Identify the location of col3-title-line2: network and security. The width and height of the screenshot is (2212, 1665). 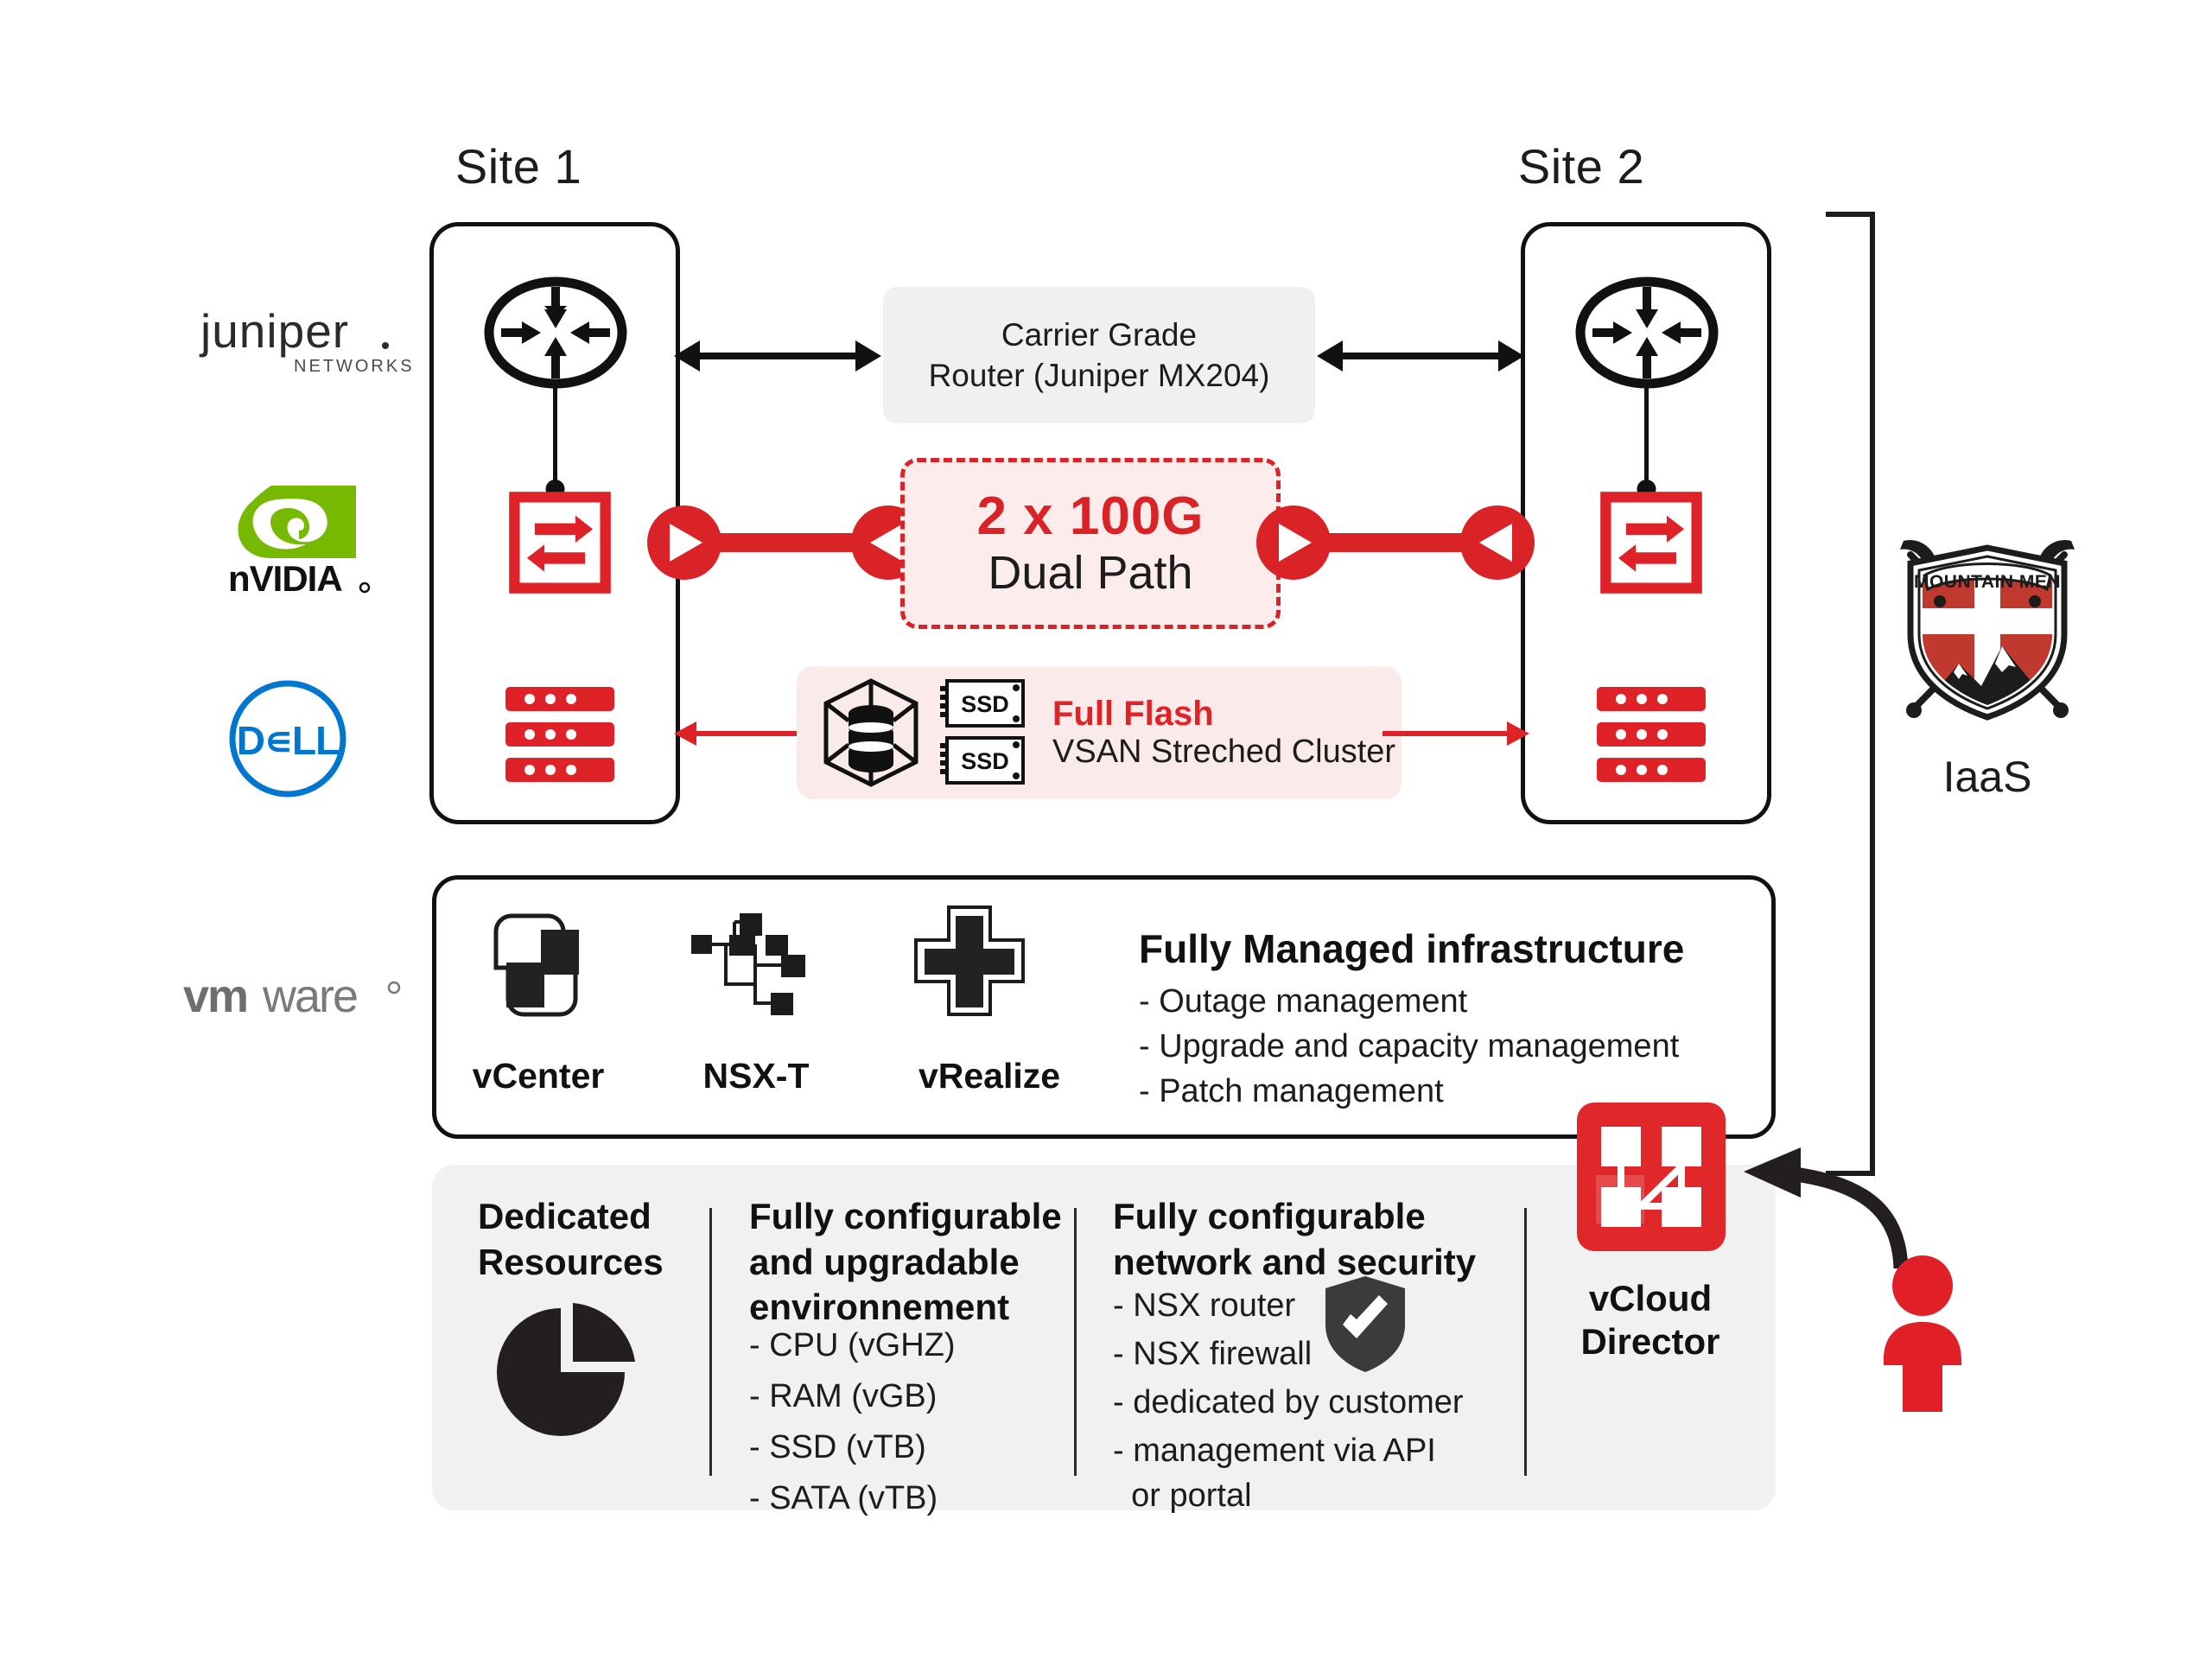
(1295, 1261).